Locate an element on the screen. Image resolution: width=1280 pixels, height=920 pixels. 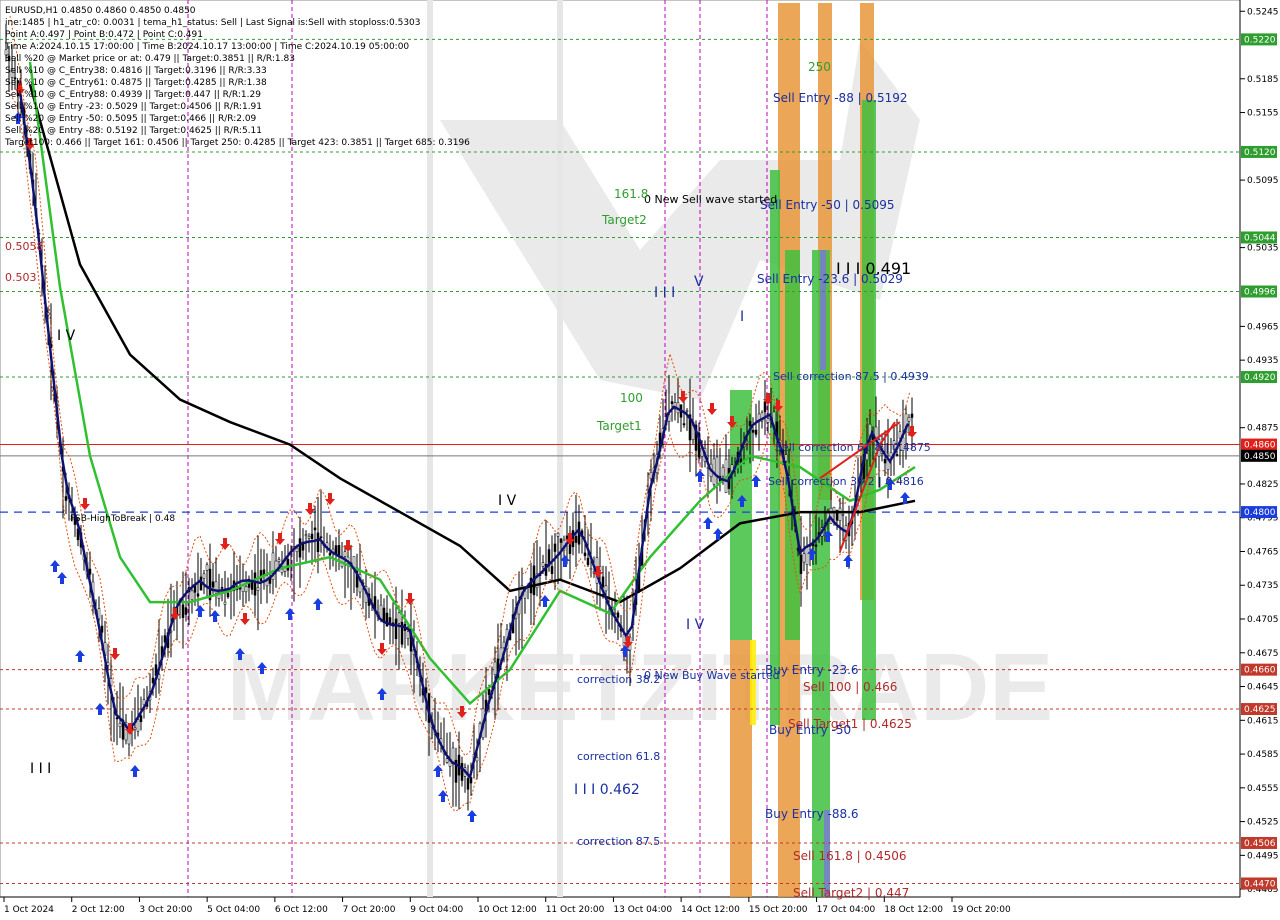
y-tick-label: 0.5185 is located at coordinates (1263, 80).